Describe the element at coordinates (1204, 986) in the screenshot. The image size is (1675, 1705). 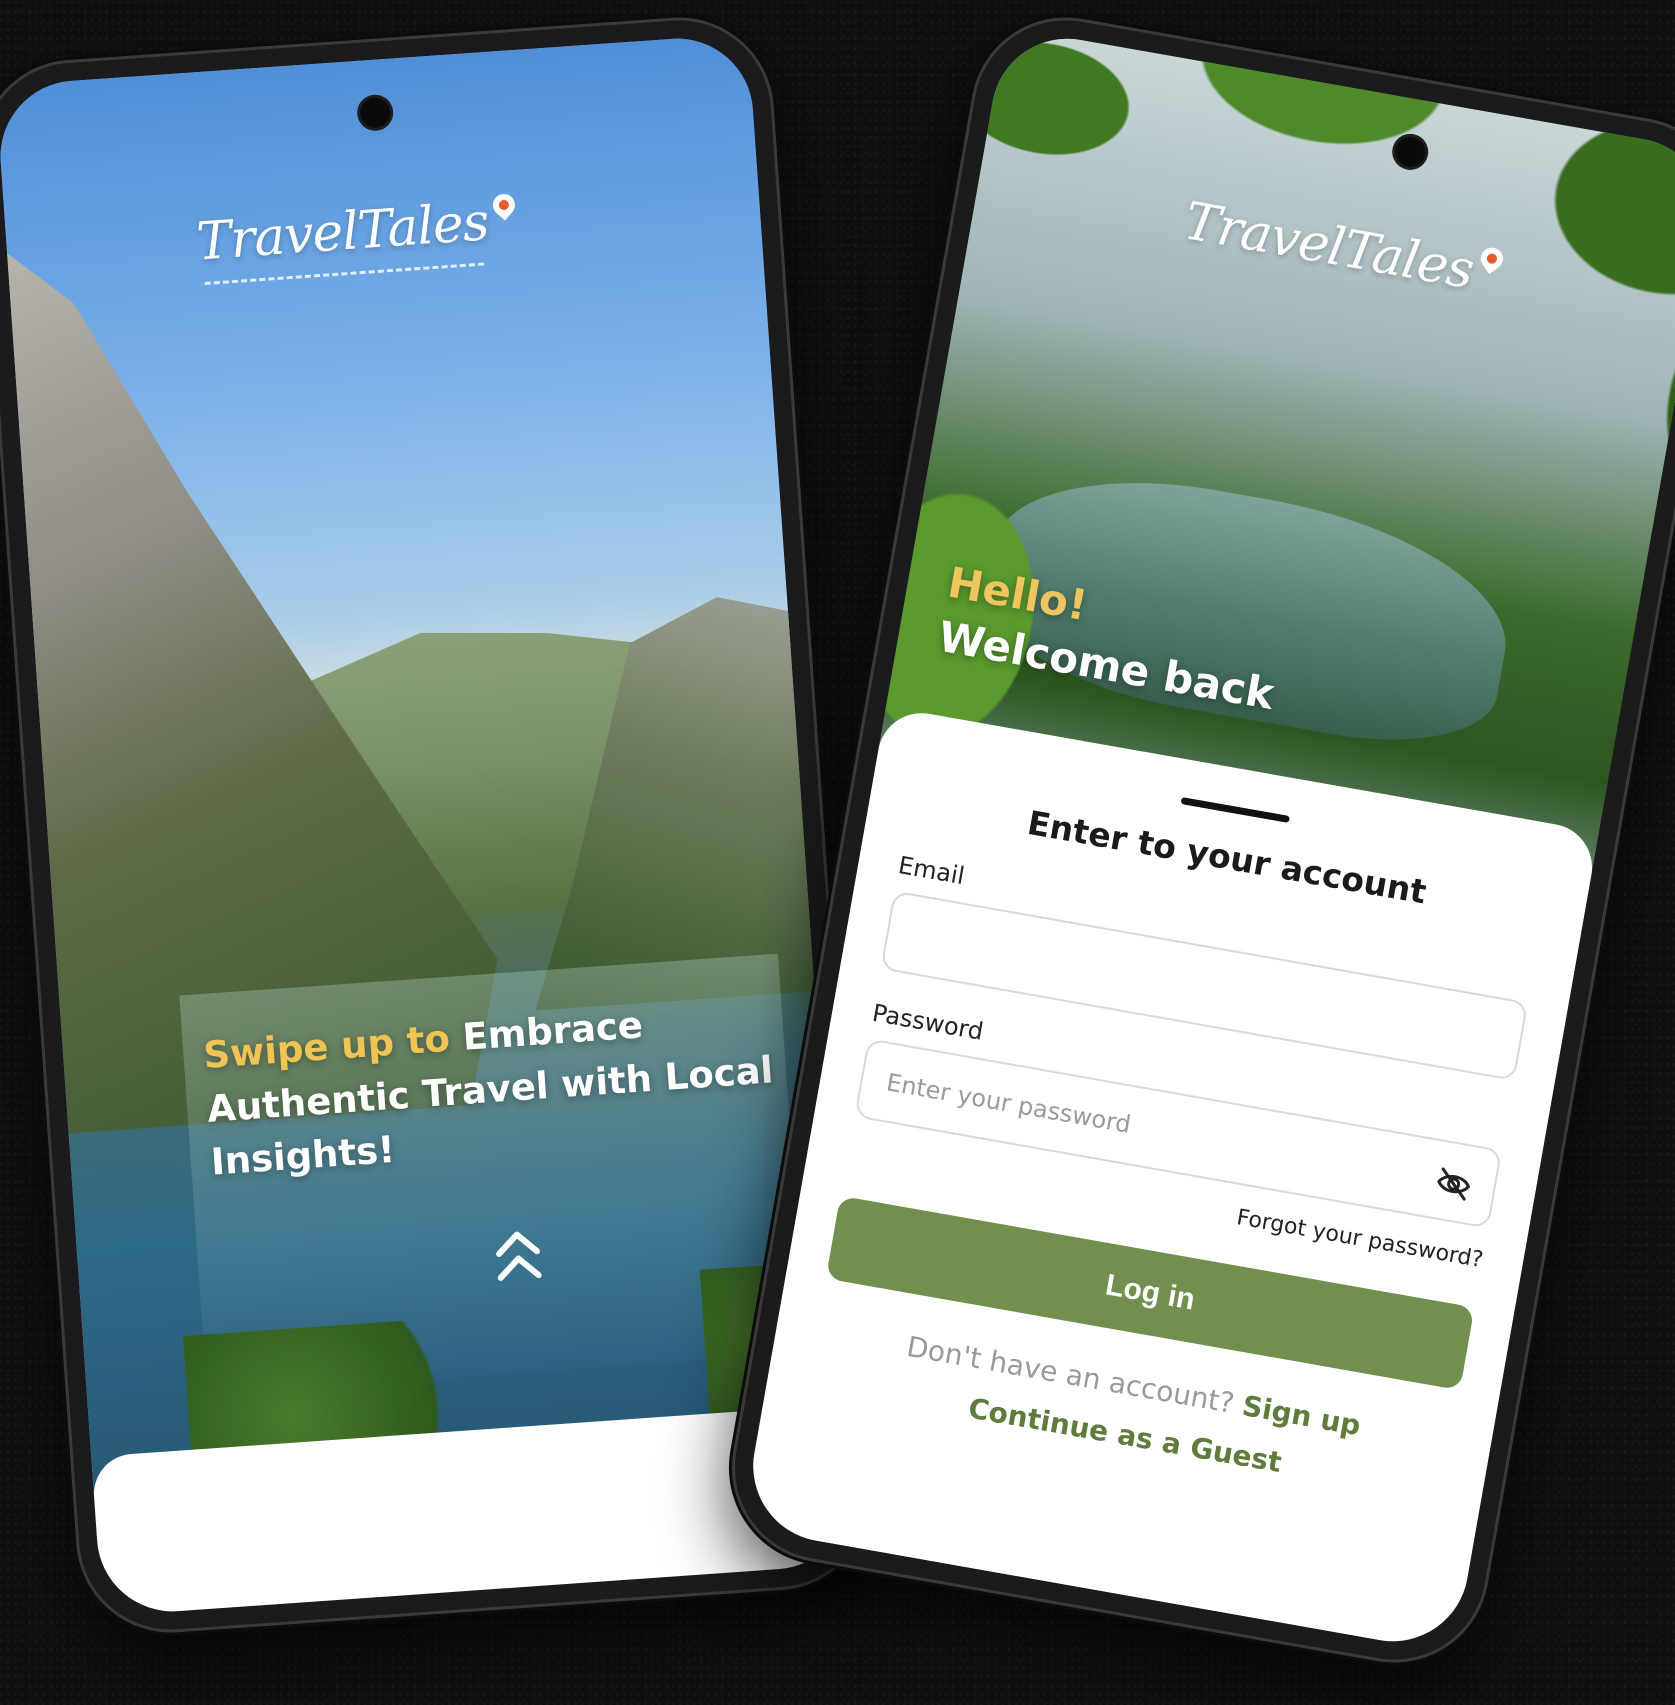
I see `email-field` at that location.